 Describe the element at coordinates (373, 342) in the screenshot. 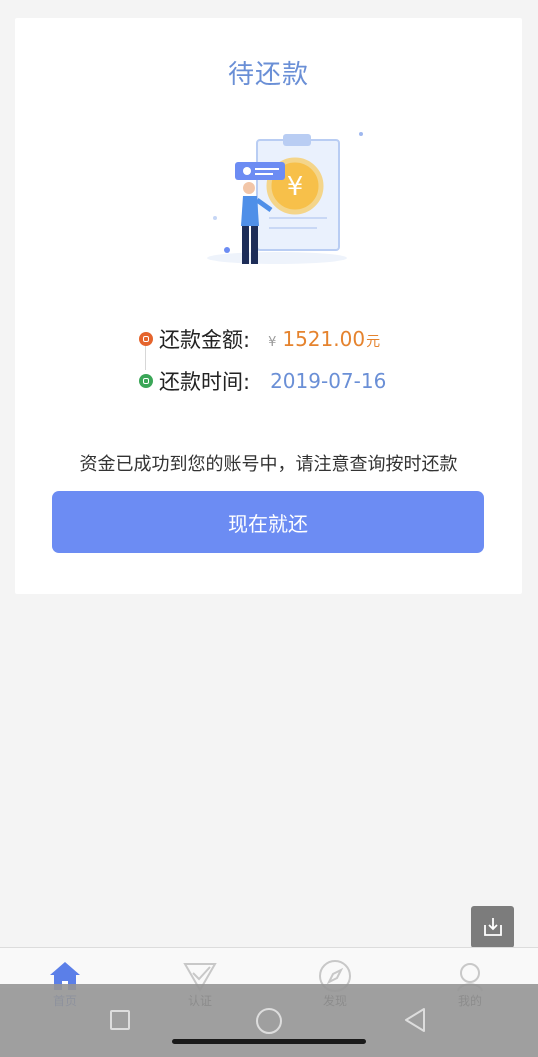

I see `amount-unit: 元` at that location.